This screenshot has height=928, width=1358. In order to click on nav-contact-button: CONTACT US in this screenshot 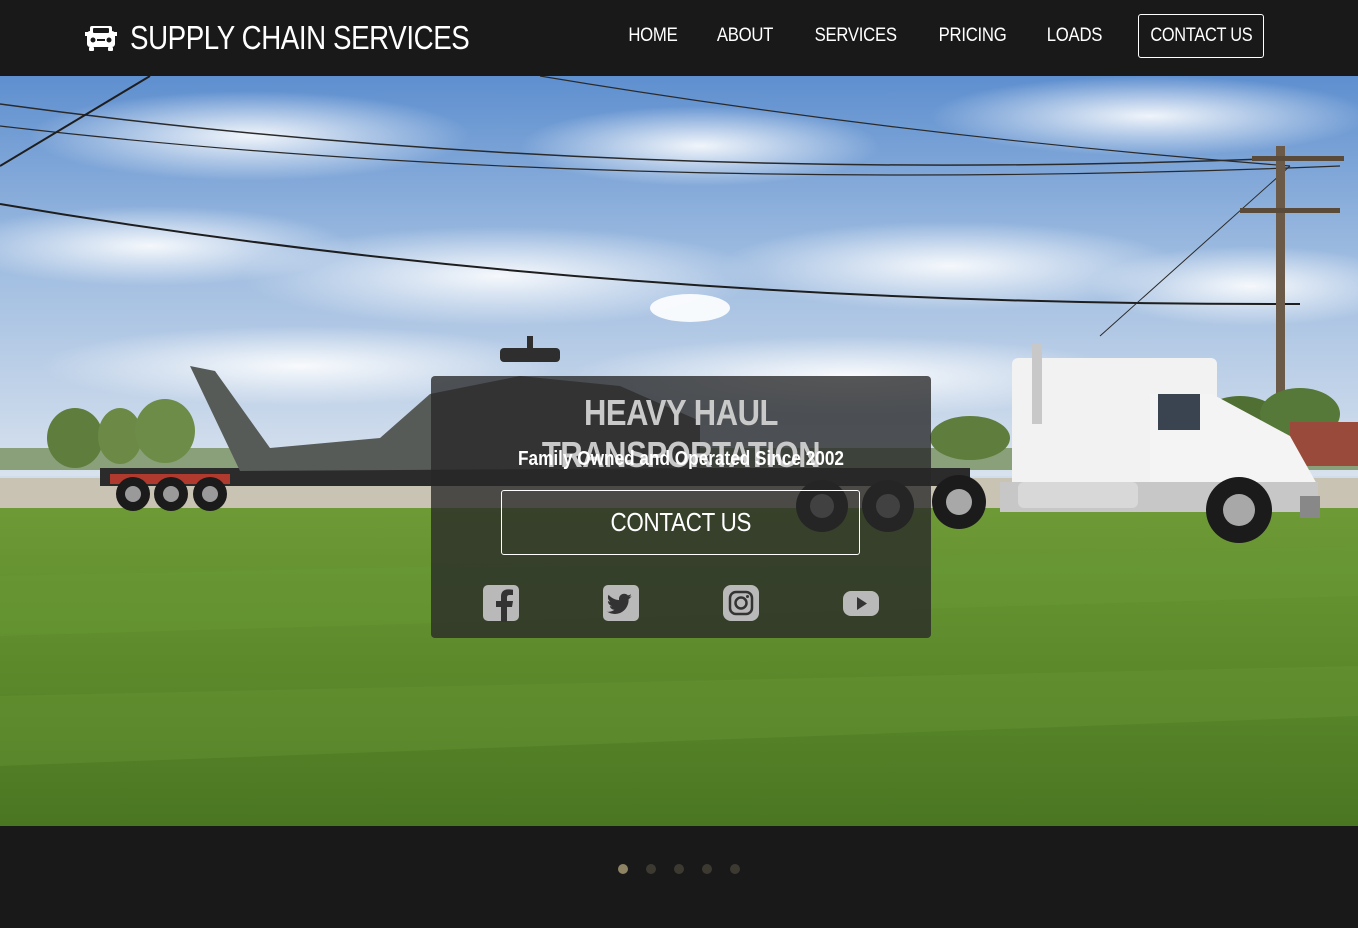, I will do `click(1201, 36)`.